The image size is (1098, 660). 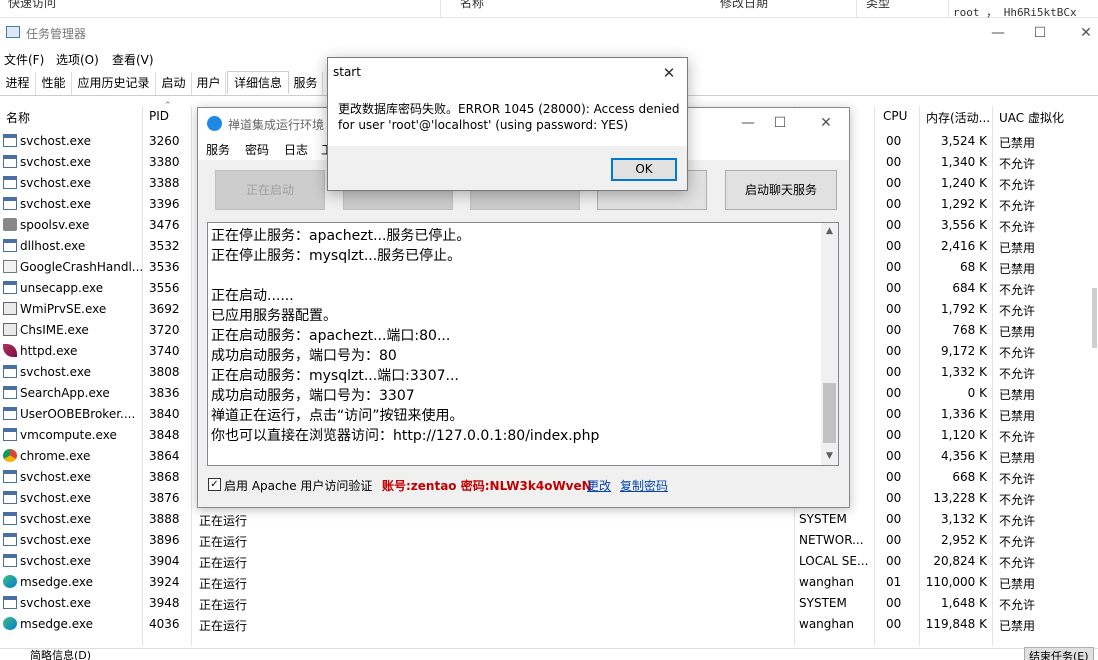 I want to click on explorer-col-type: 类型, so click(x=878, y=5).